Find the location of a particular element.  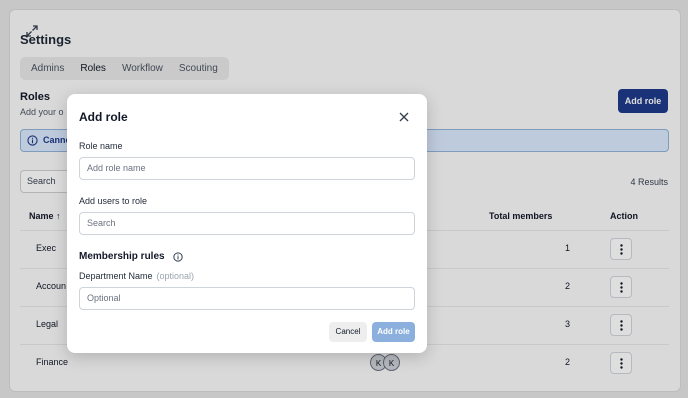

add-role-submit-button: Add role is located at coordinates (393, 332).